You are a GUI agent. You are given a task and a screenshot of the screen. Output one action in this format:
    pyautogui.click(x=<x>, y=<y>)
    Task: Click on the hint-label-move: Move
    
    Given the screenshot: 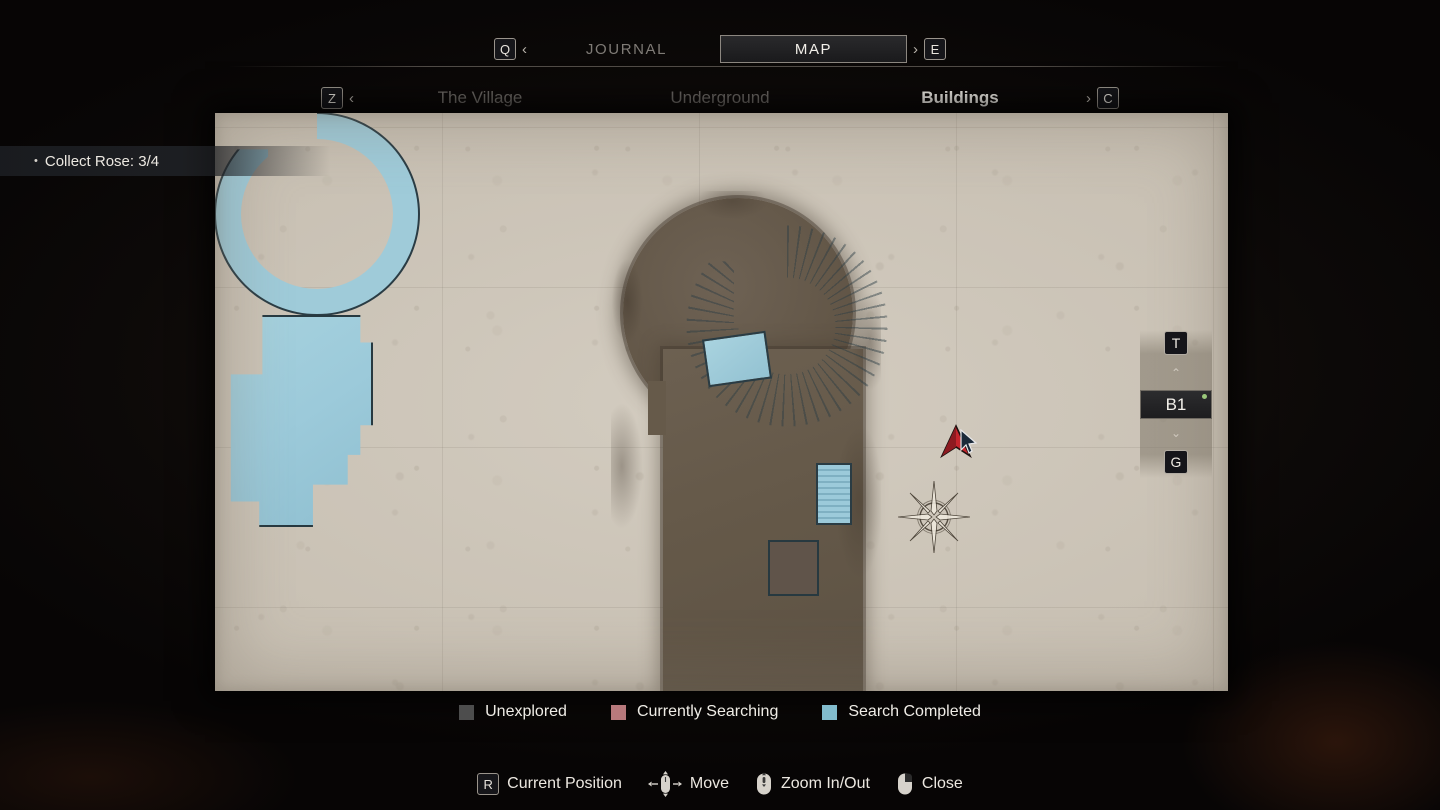 What is the action you would take?
    pyautogui.click(x=709, y=783)
    